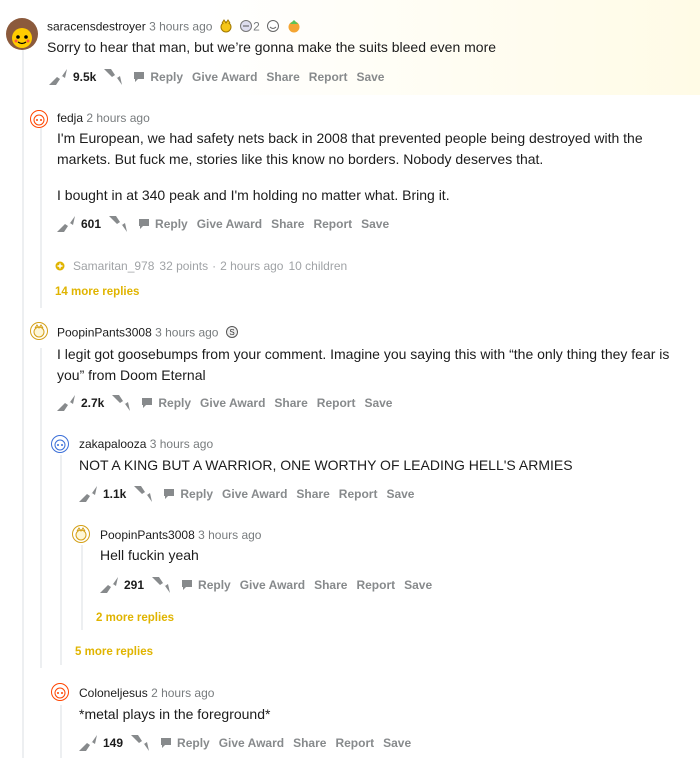 Image resolution: width=700 pixels, height=758 pixels. I want to click on comment-meta: PoopinPants3008 3 hours ago S, so click(148, 333).